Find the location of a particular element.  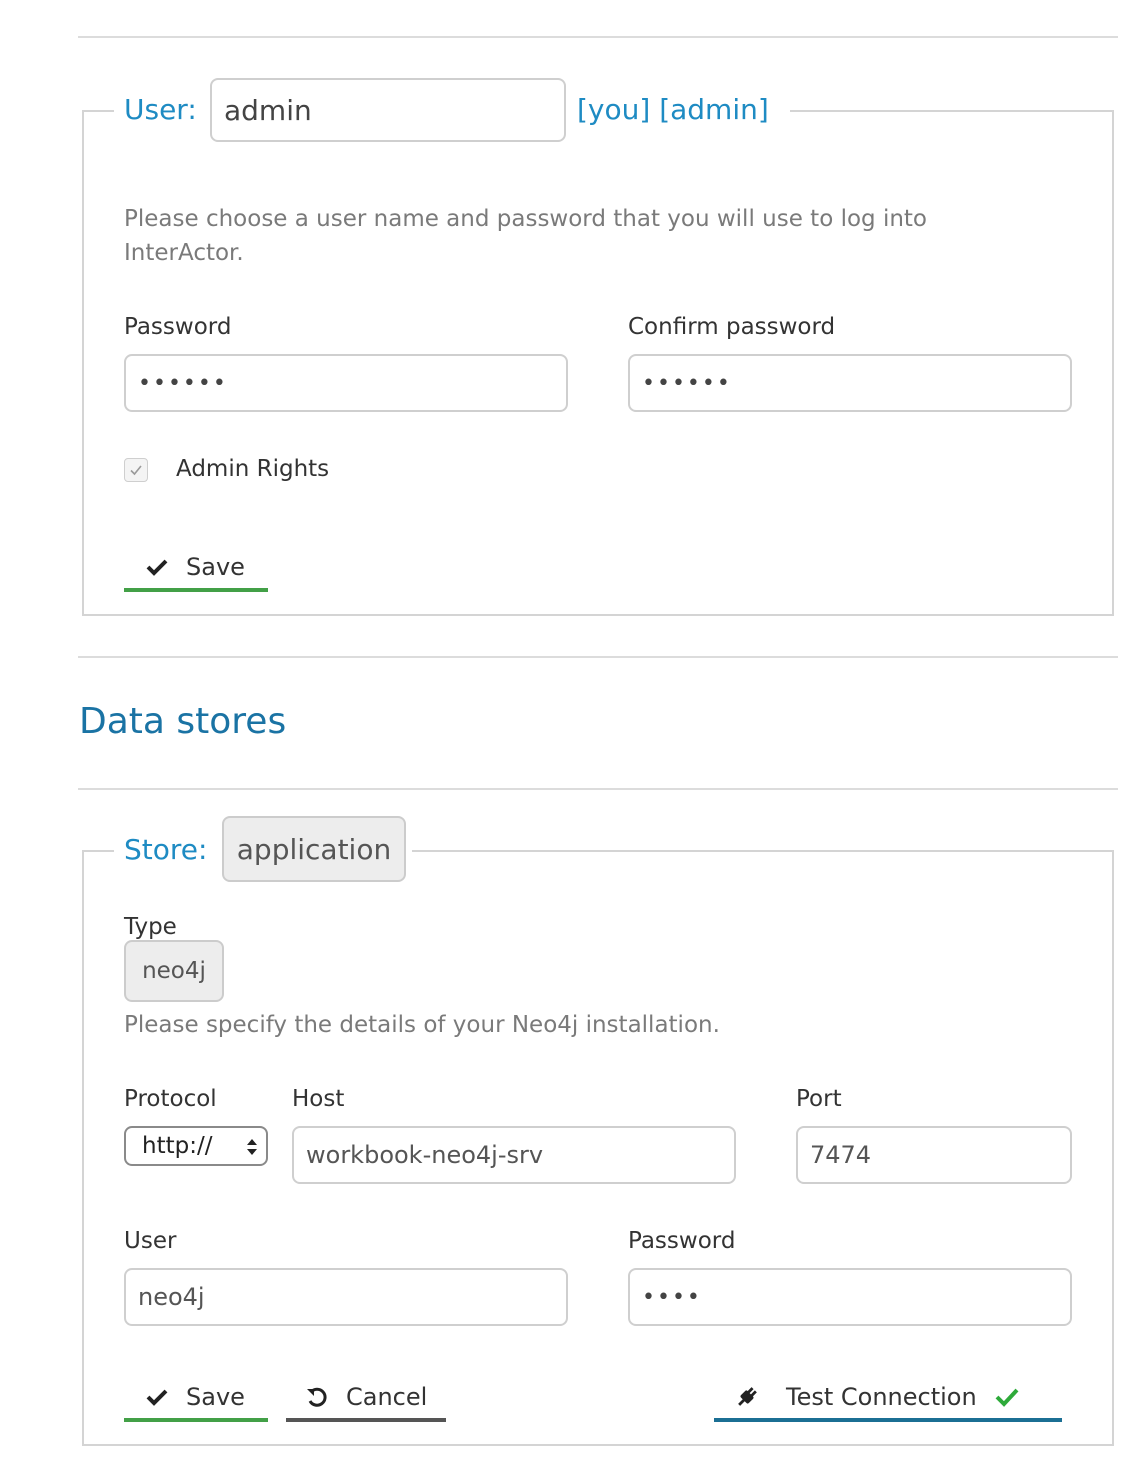

user-tags: [you] [admin] is located at coordinates (673, 109).